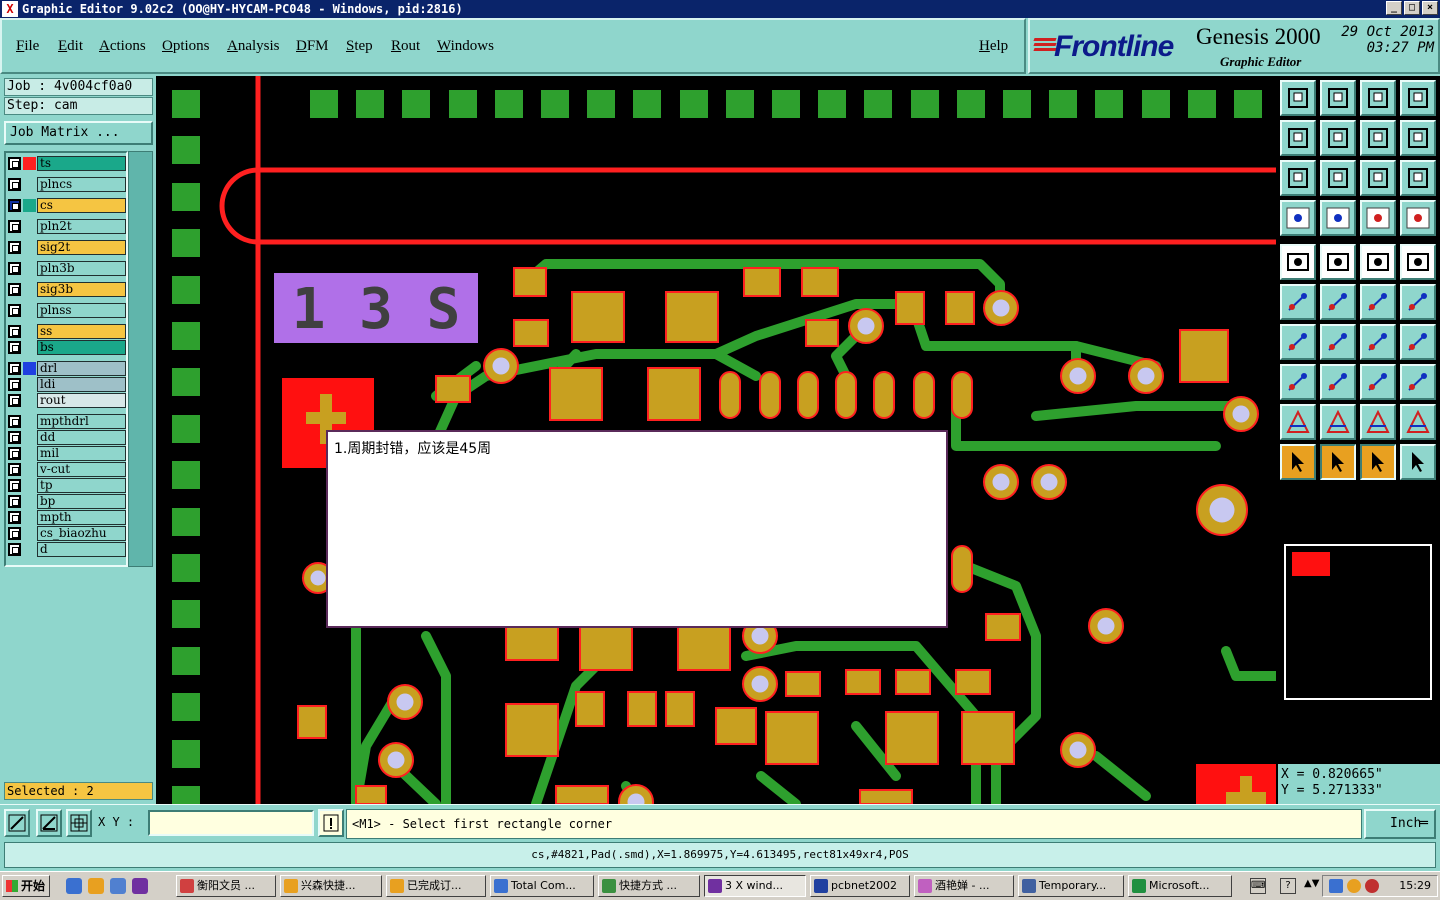 The image size is (1440, 900). What do you see at coordinates (81, 226) in the screenshot?
I see `layer-name: pln2t` at bounding box center [81, 226].